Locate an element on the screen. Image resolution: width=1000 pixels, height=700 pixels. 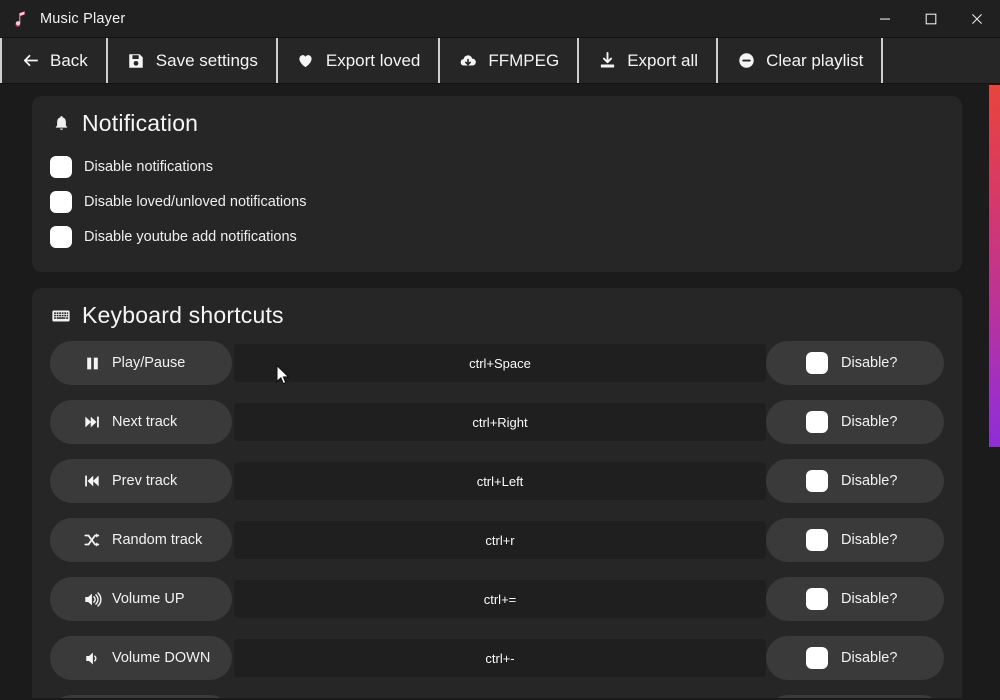
shortcut-label: Random track is located at coordinates (157, 540).